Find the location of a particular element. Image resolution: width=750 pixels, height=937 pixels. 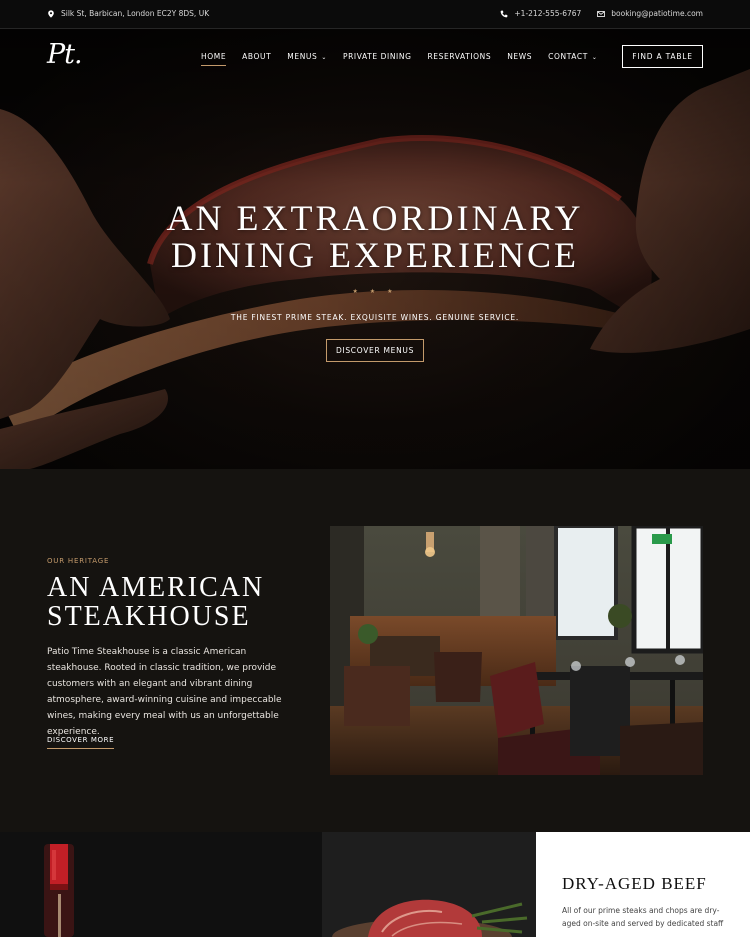

nav-item-label: CONTACT is located at coordinates (568, 56).